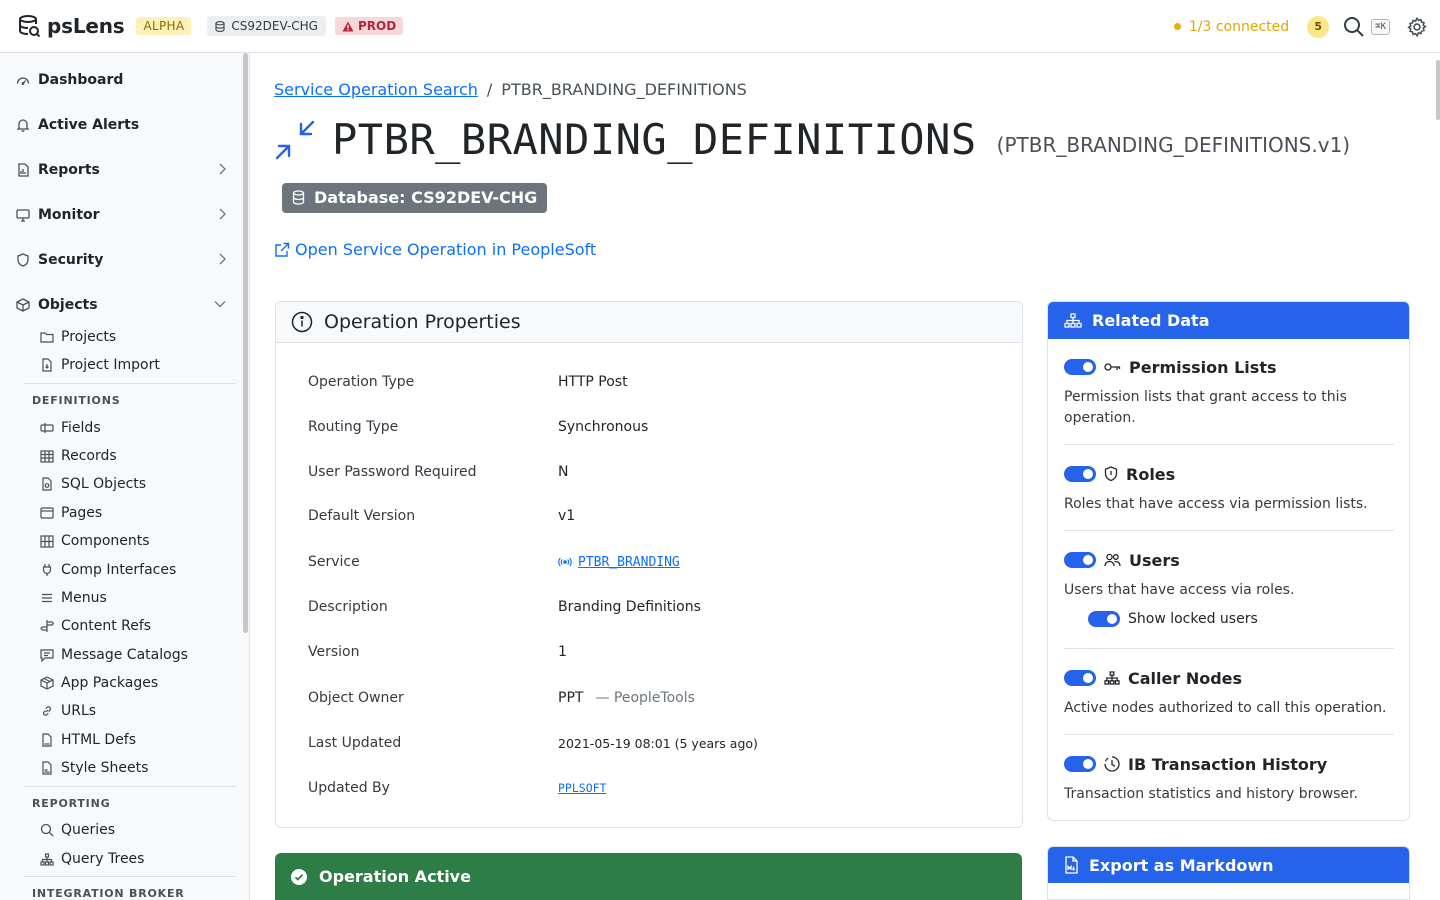 Image resolution: width=1440 pixels, height=900 pixels. I want to click on sidebar-item-query-trees: Query Trees, so click(138, 859).